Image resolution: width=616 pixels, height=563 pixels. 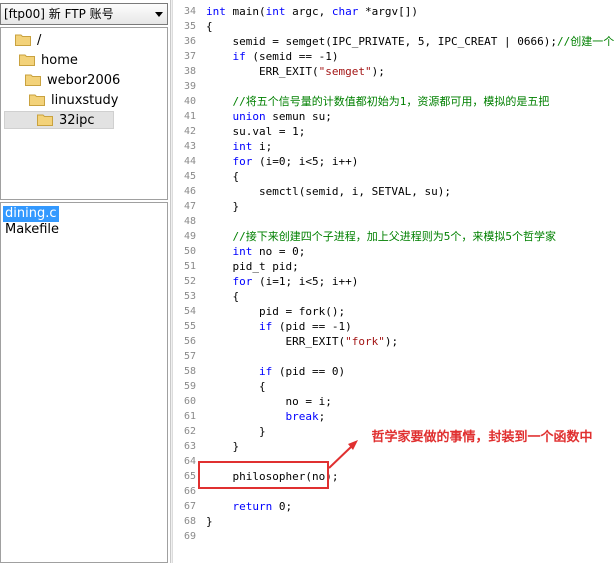 What do you see at coordinates (189, 116) in the screenshot?
I see `line-number: 41` at bounding box center [189, 116].